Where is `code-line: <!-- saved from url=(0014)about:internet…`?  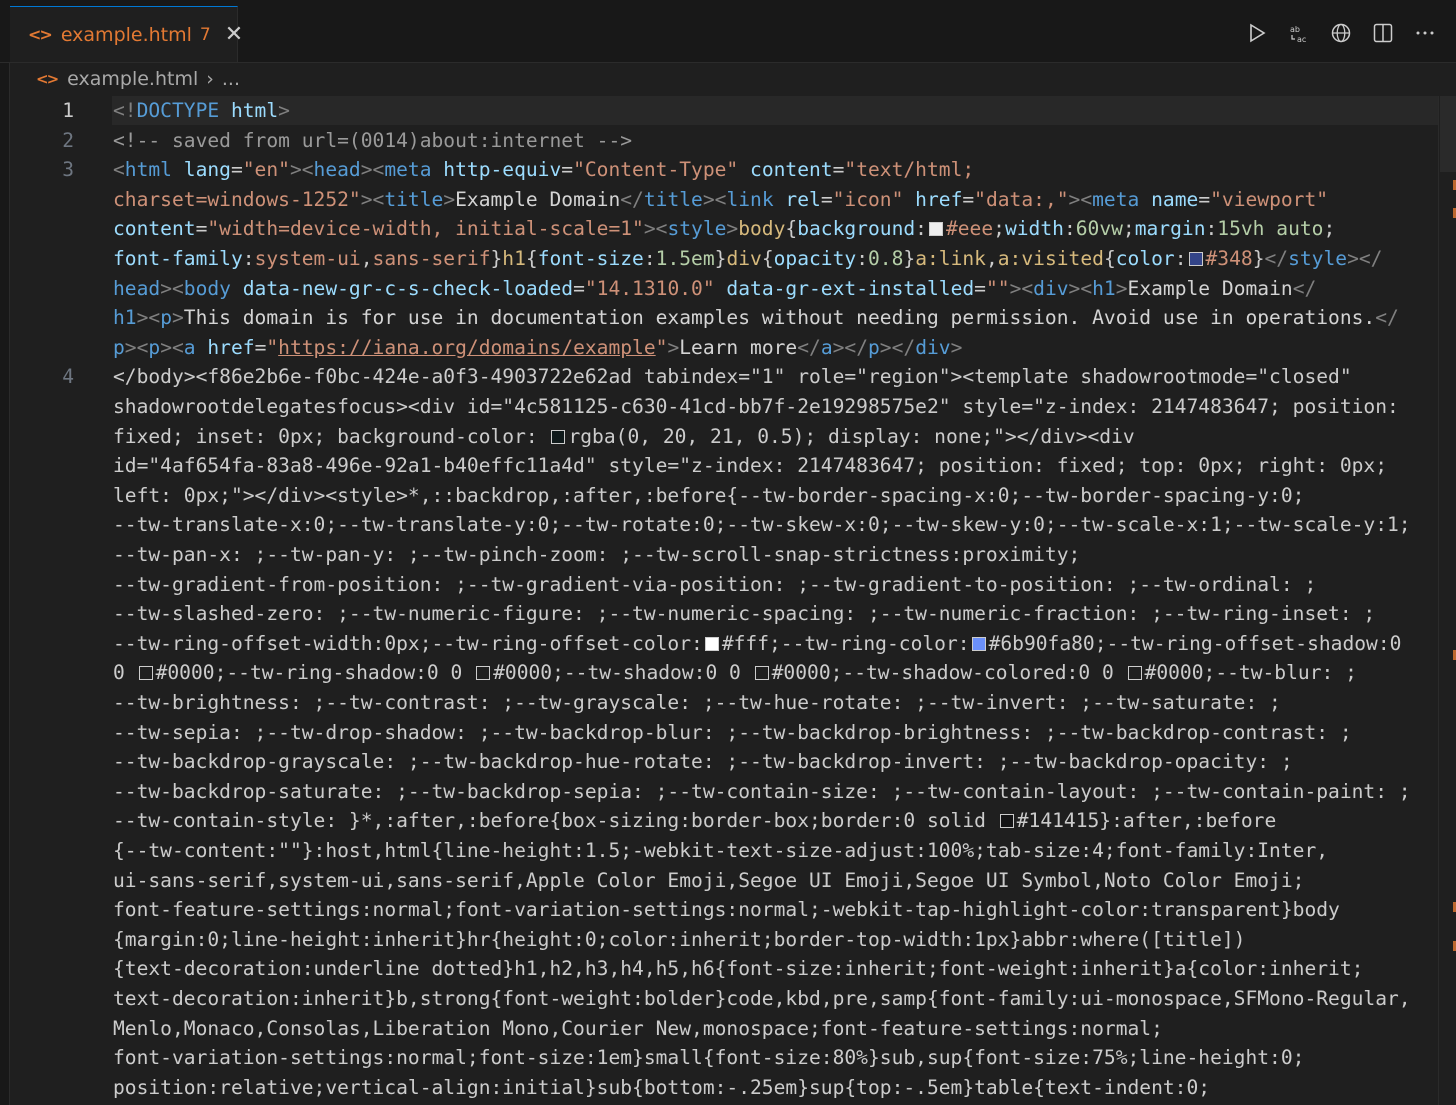 code-line: <!-- saved from url=(0014)about:internet… is located at coordinates (373, 140).